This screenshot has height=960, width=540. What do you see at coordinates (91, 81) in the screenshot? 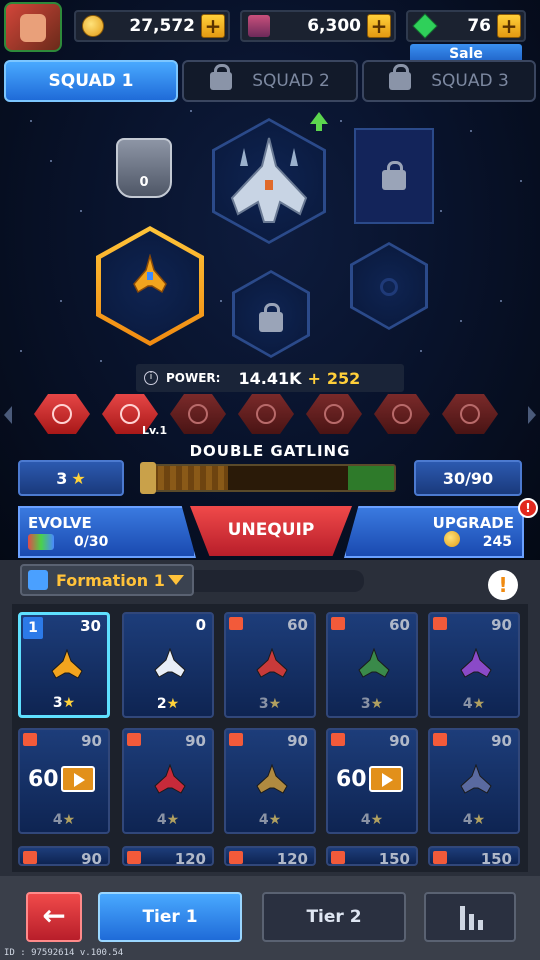
I see `tab-squad-1: SQUAD 1` at bounding box center [91, 81].